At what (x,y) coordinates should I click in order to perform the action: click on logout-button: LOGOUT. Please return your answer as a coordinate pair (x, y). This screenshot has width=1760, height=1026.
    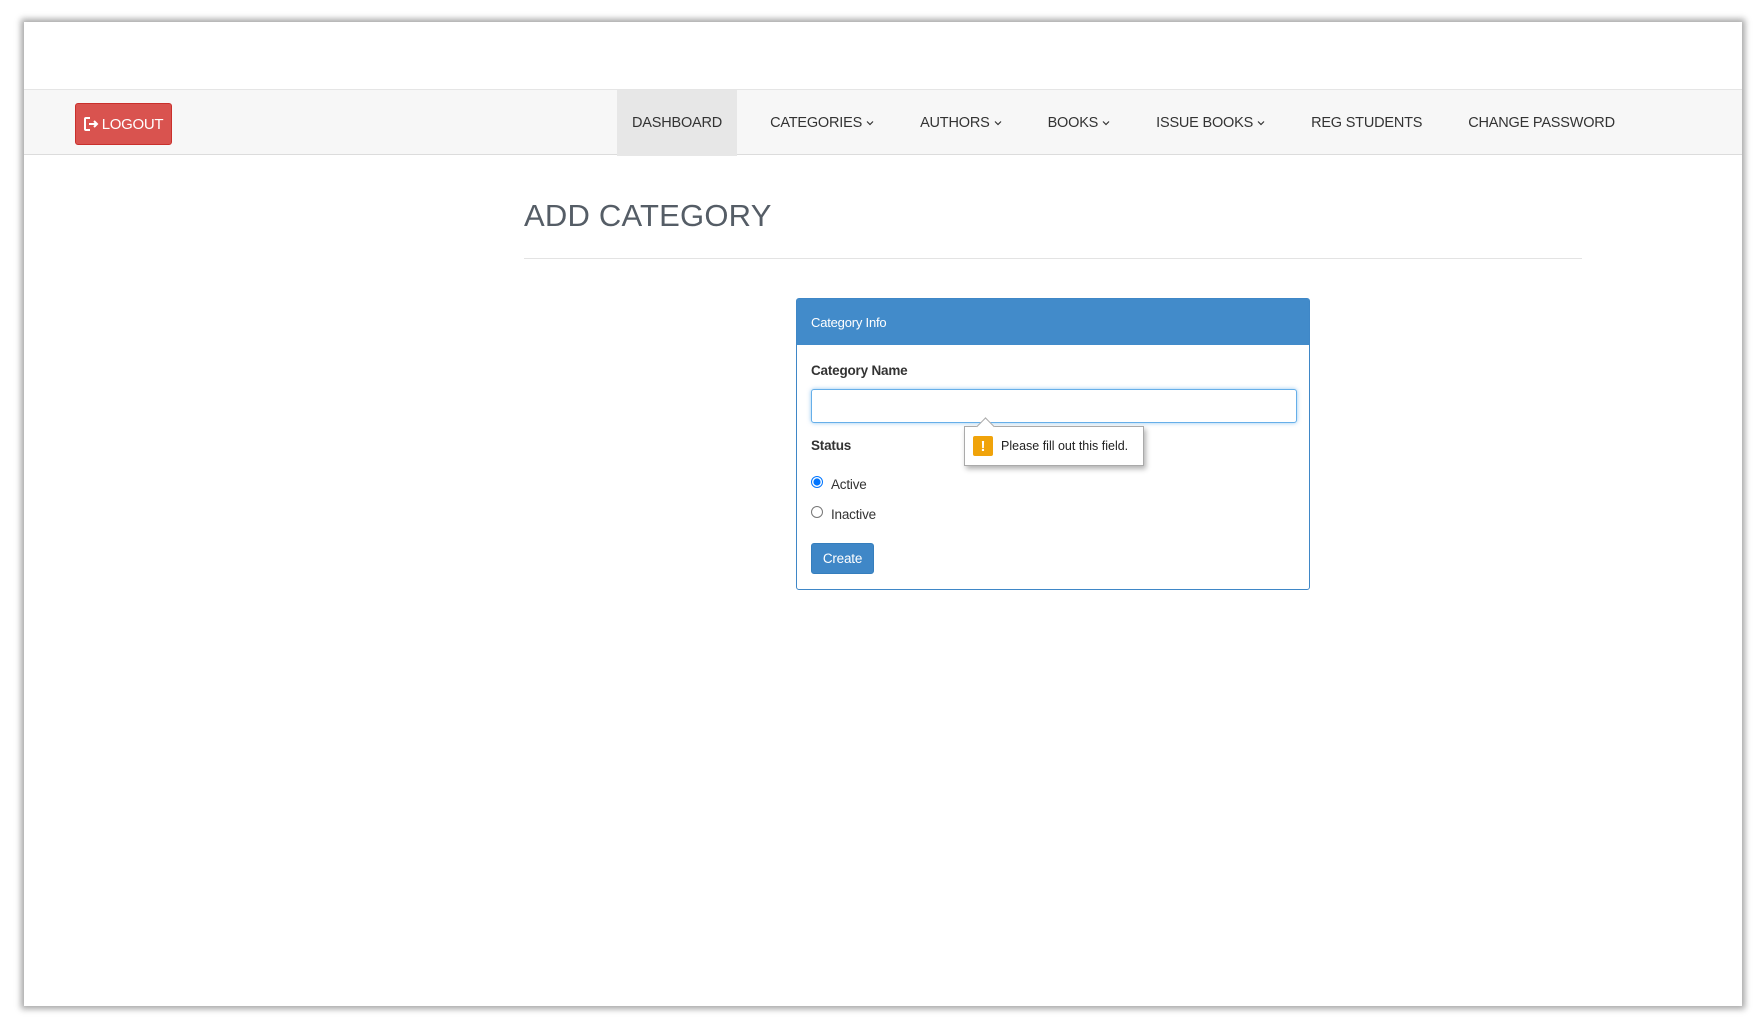
    Looking at the image, I should click on (123, 124).